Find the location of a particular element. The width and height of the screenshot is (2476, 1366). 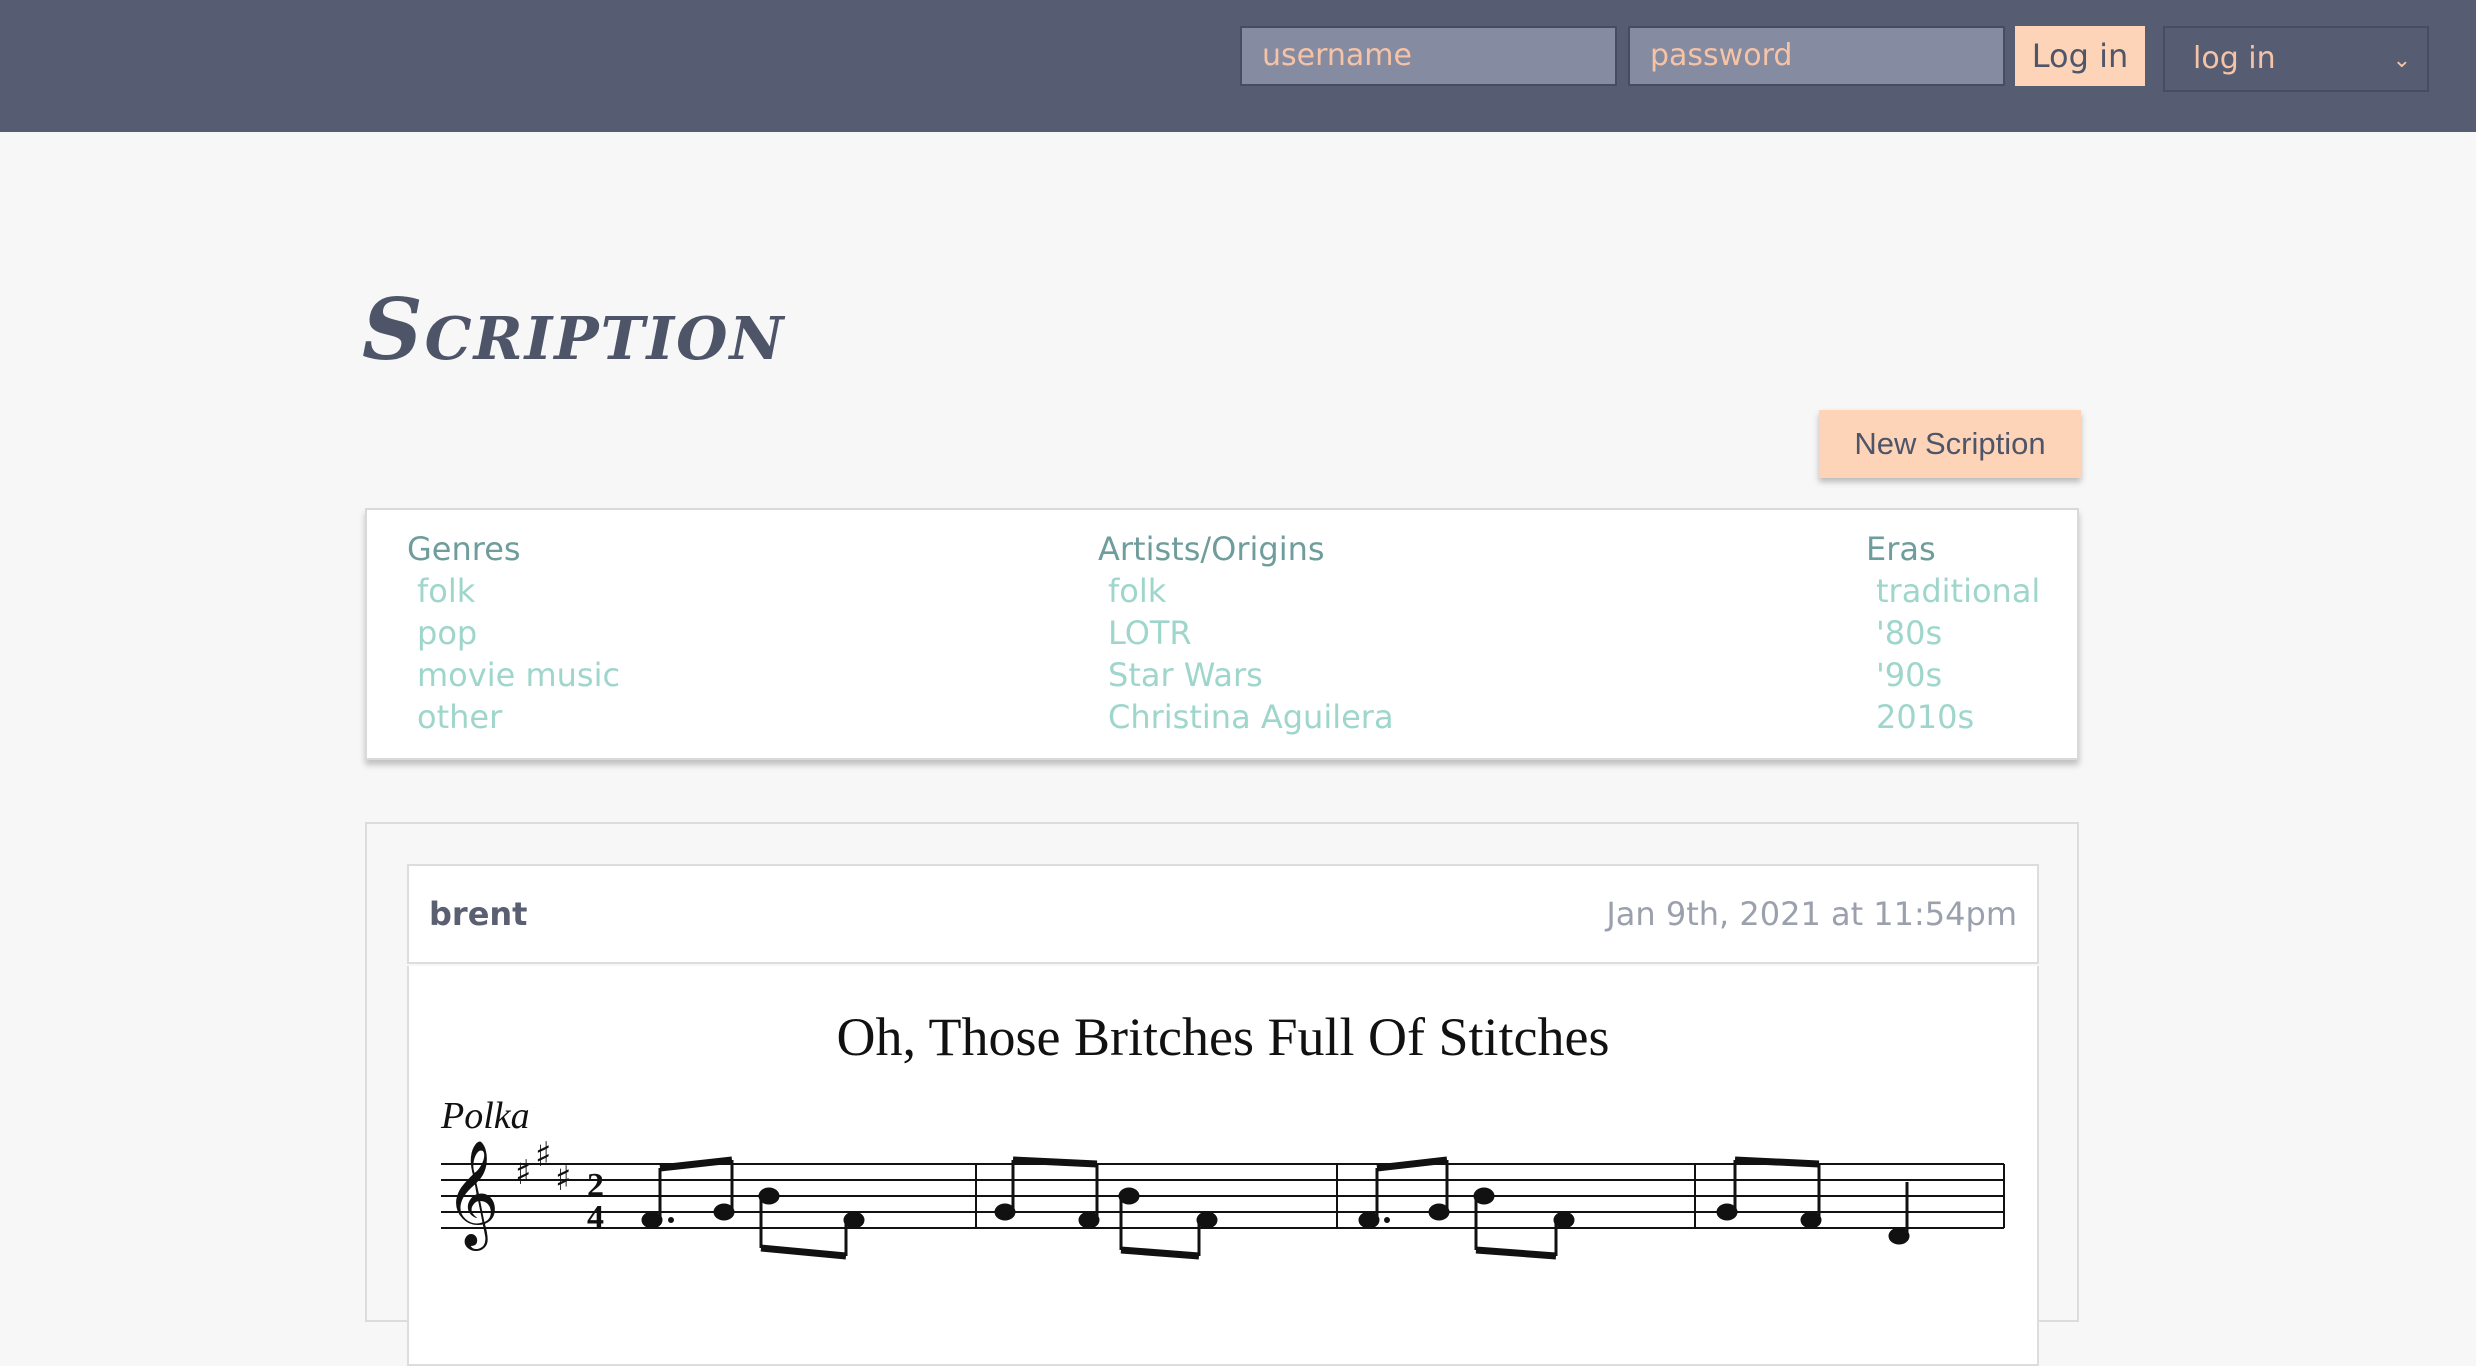

new-scription-button: New Scription is located at coordinates (1950, 444).